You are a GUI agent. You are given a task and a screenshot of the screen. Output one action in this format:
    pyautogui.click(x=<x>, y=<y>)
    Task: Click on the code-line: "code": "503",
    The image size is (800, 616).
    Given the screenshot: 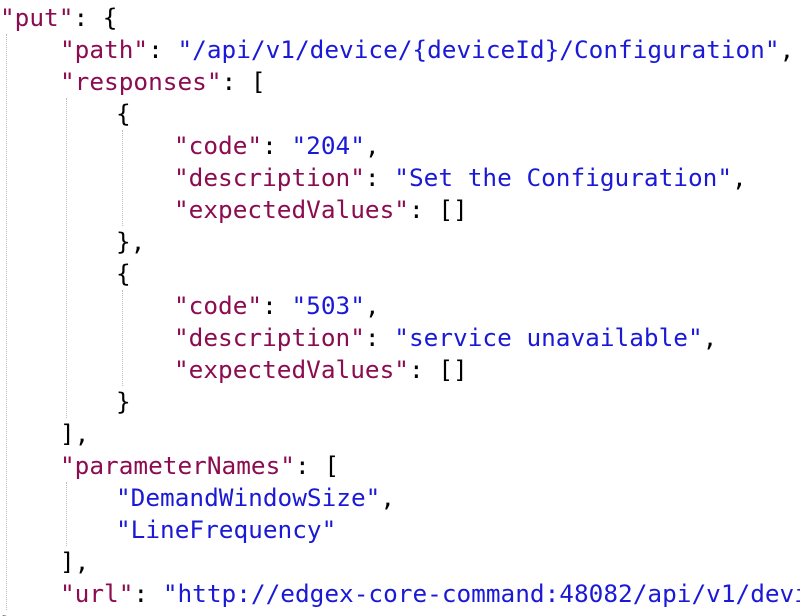 What is the action you would take?
    pyautogui.click(x=277, y=306)
    